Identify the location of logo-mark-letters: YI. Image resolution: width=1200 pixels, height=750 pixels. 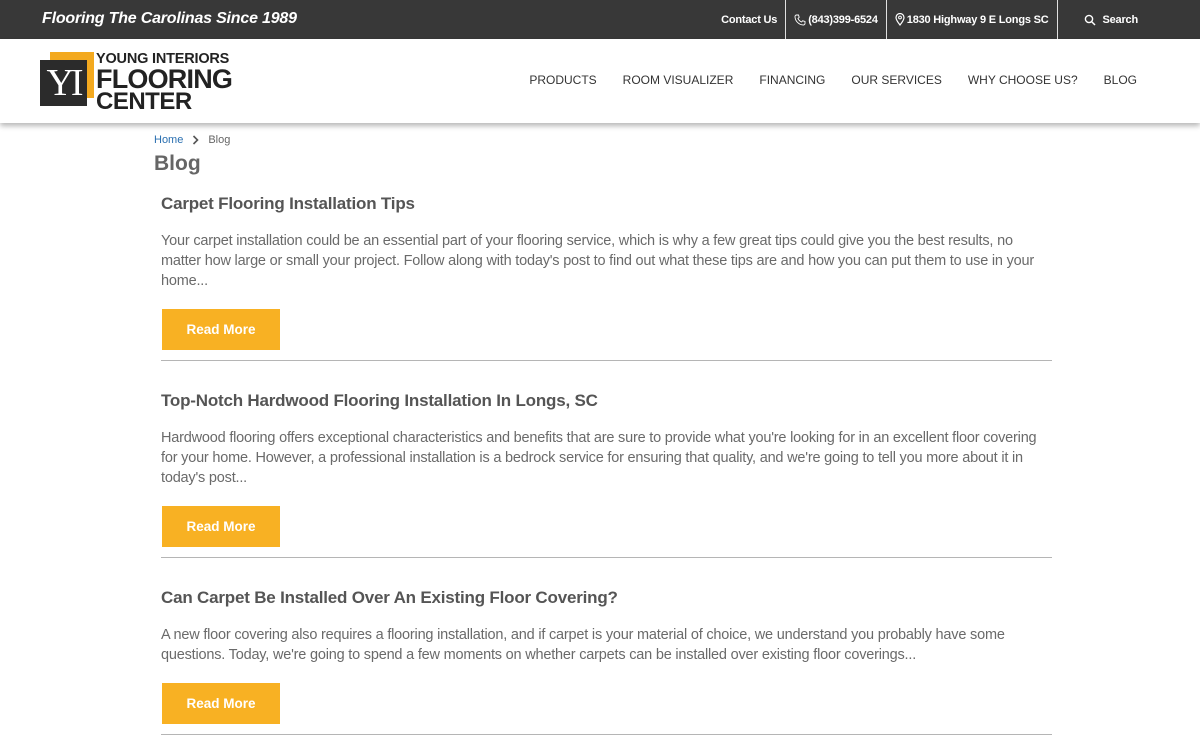
(63, 83).